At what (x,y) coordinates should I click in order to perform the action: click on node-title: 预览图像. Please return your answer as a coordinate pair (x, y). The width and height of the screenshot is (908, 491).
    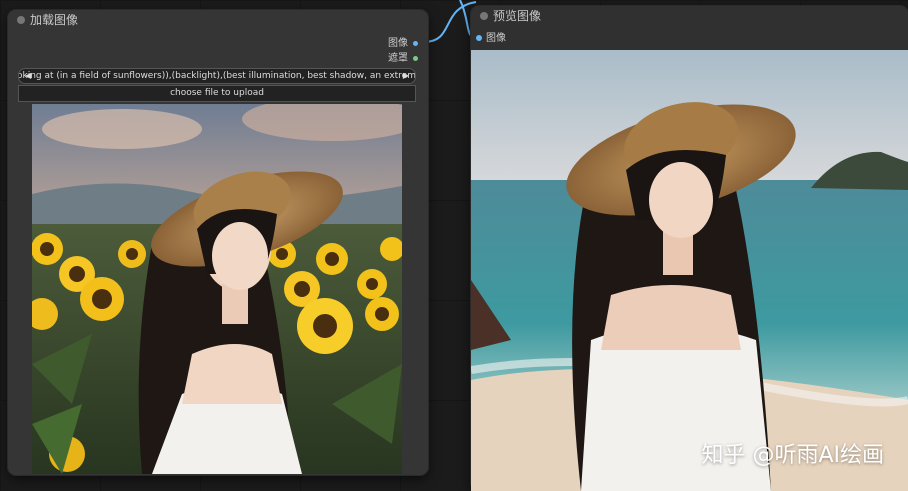
    Looking at the image, I should click on (517, 16).